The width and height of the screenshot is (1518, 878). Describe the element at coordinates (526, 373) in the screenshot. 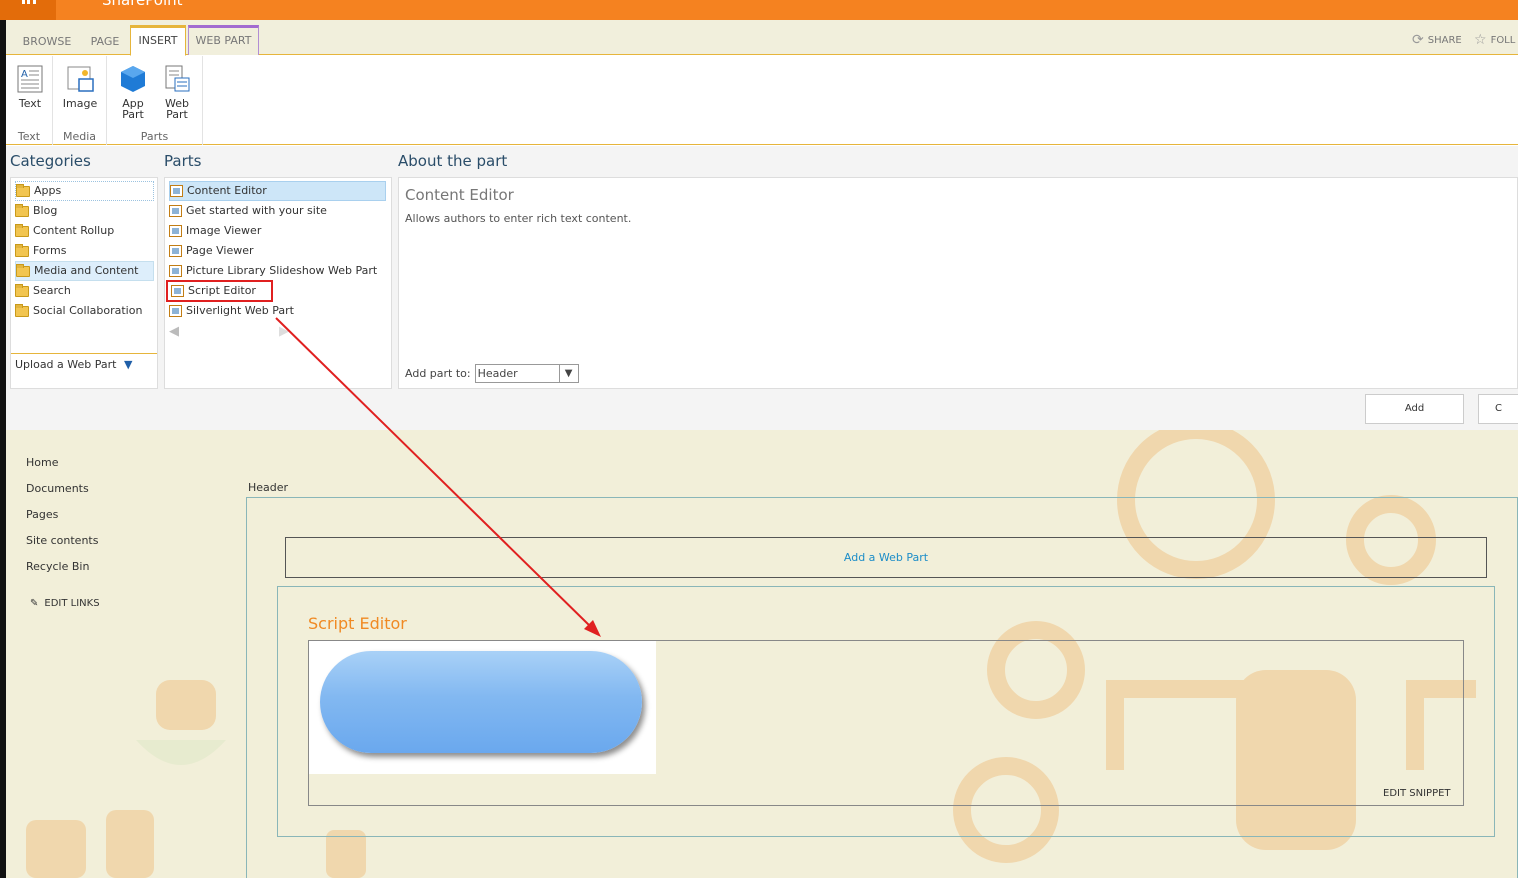

I see `add-part-to-select: Header ▼` at that location.